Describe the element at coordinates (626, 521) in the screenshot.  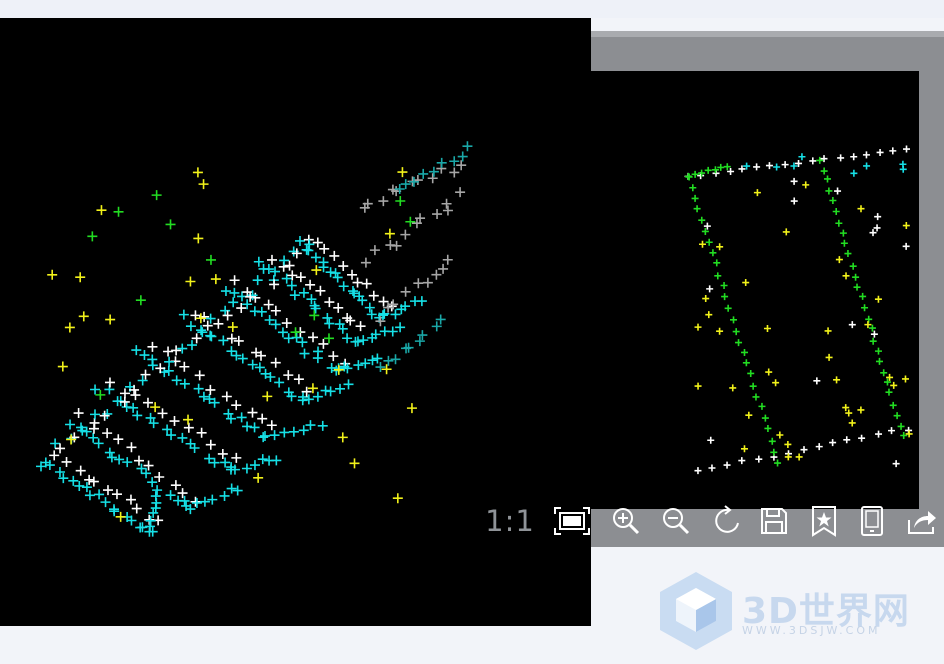
I see `zoom-in-button` at that location.